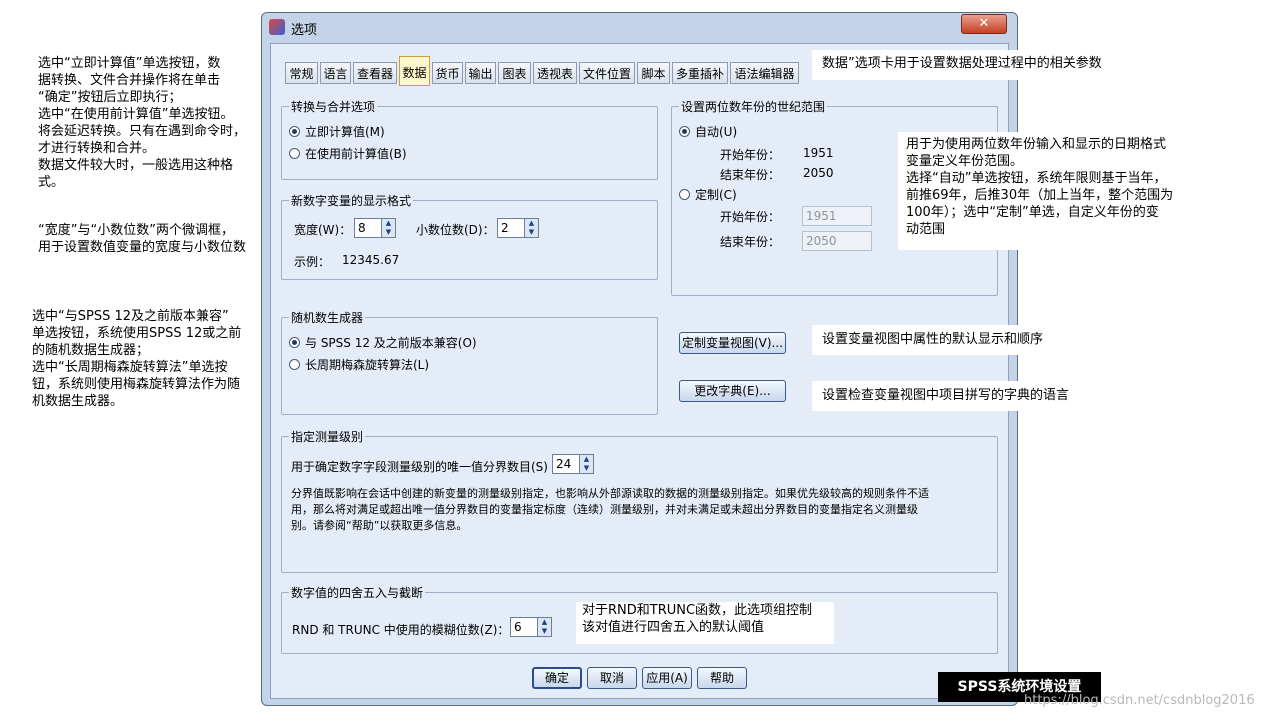  Describe the element at coordinates (989, 65) in the screenshot. I see `annotation-data-tab: 数据”选项卡用于设置数据处理过程中的相关参数` at that location.